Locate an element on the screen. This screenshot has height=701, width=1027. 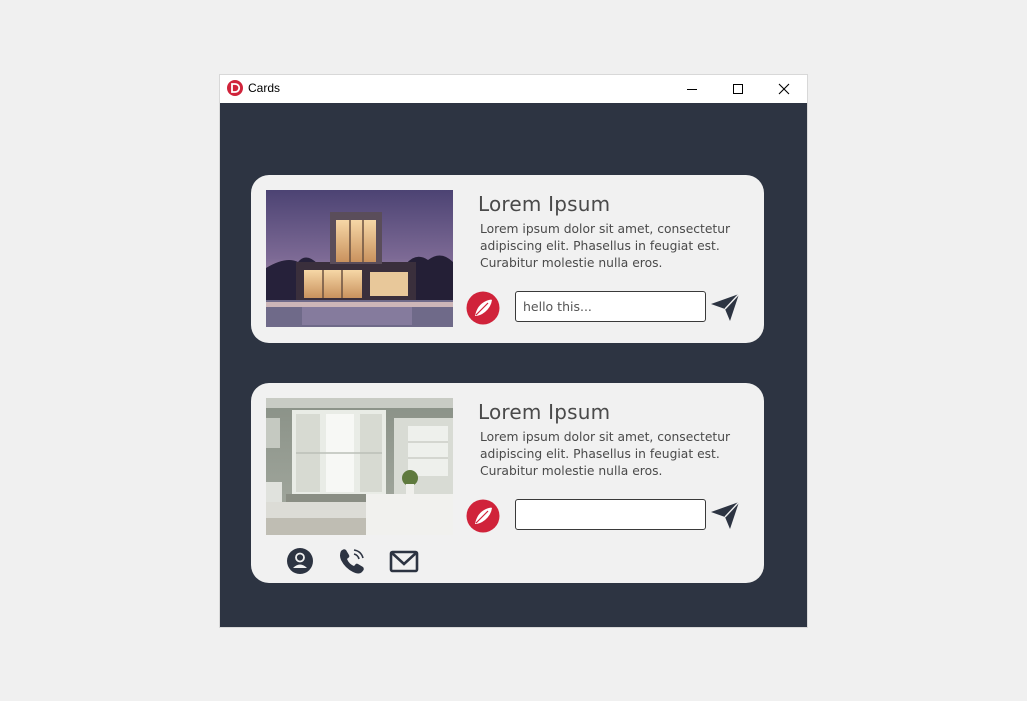
window-title: Cards is located at coordinates (264, 88).